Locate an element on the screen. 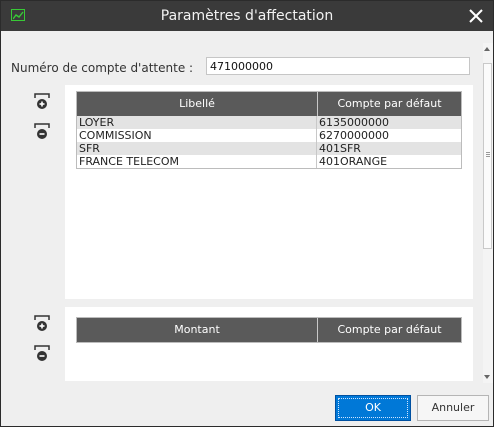  account-label: Numéro de compte d'attente : is located at coordinates (102, 68).